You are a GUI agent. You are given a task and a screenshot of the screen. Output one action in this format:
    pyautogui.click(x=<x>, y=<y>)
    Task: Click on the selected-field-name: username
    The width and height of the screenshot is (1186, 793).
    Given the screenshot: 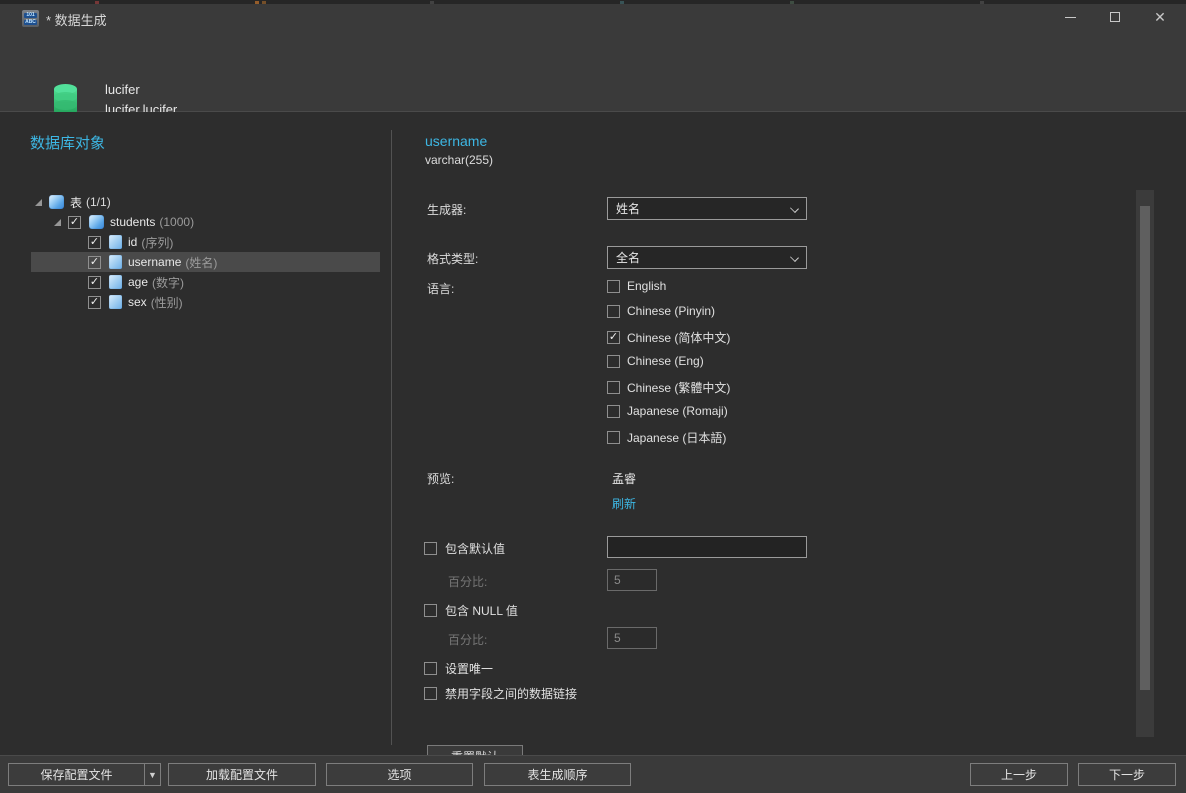 What is the action you would take?
    pyautogui.click(x=456, y=141)
    